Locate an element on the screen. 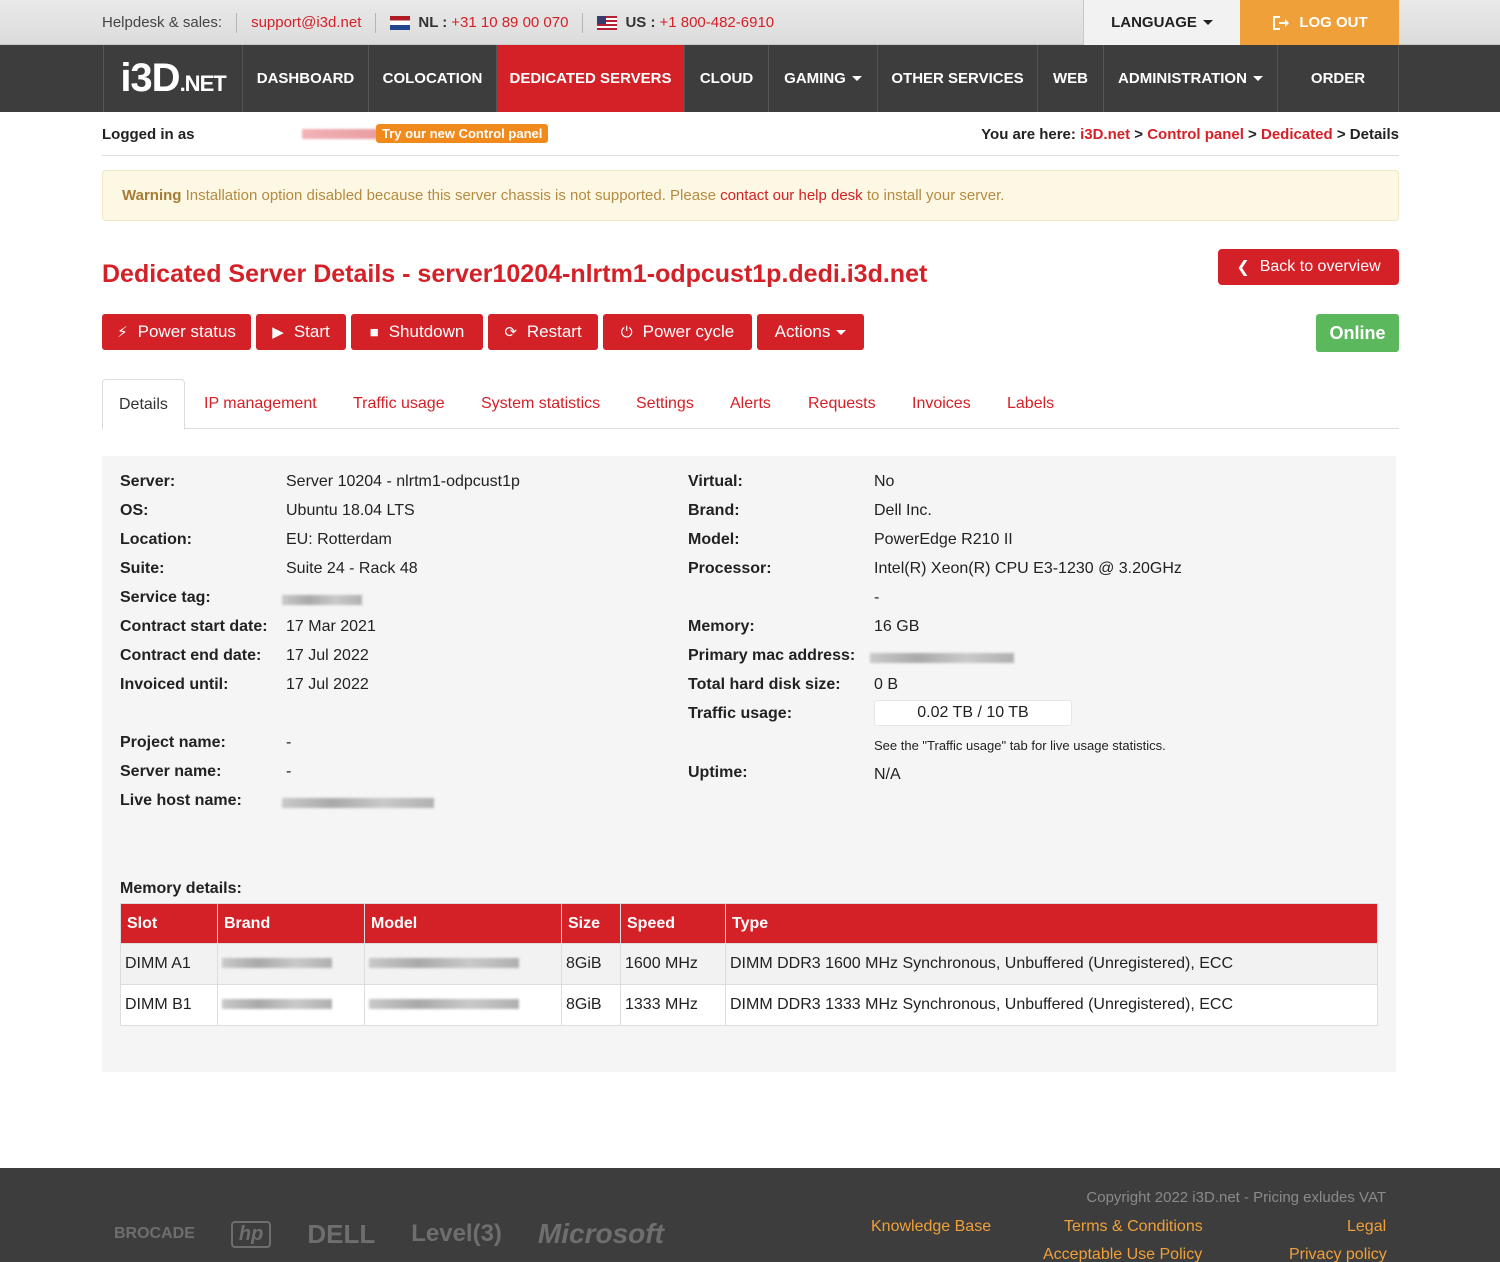  tab-ip-management: IP management is located at coordinates (260, 404).